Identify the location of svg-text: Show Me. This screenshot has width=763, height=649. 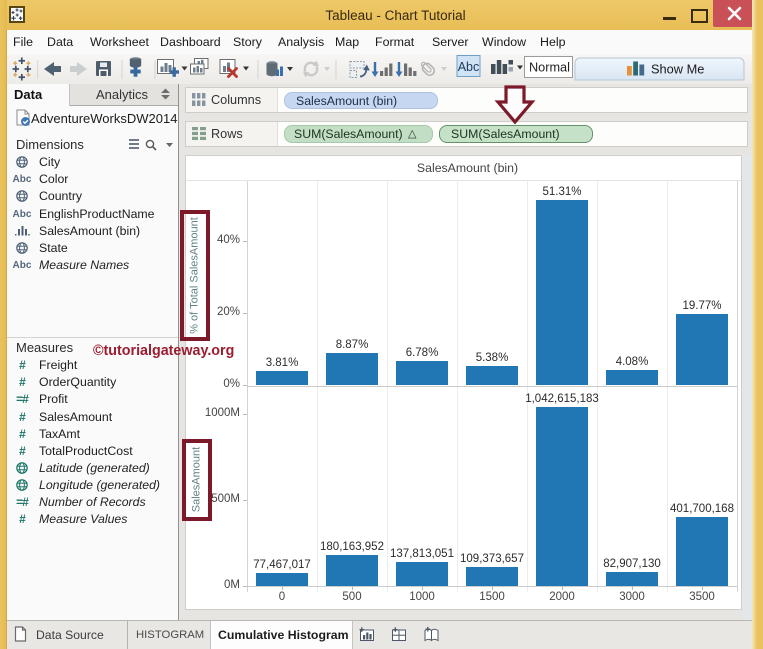
(677, 69).